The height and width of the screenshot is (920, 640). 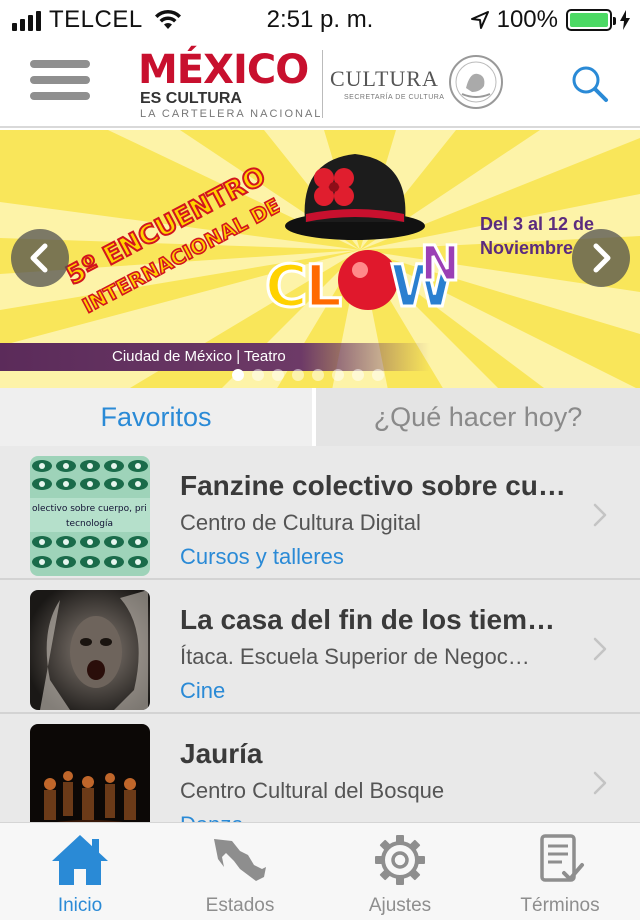 I want to click on national-seal-icon, so click(x=476, y=82).